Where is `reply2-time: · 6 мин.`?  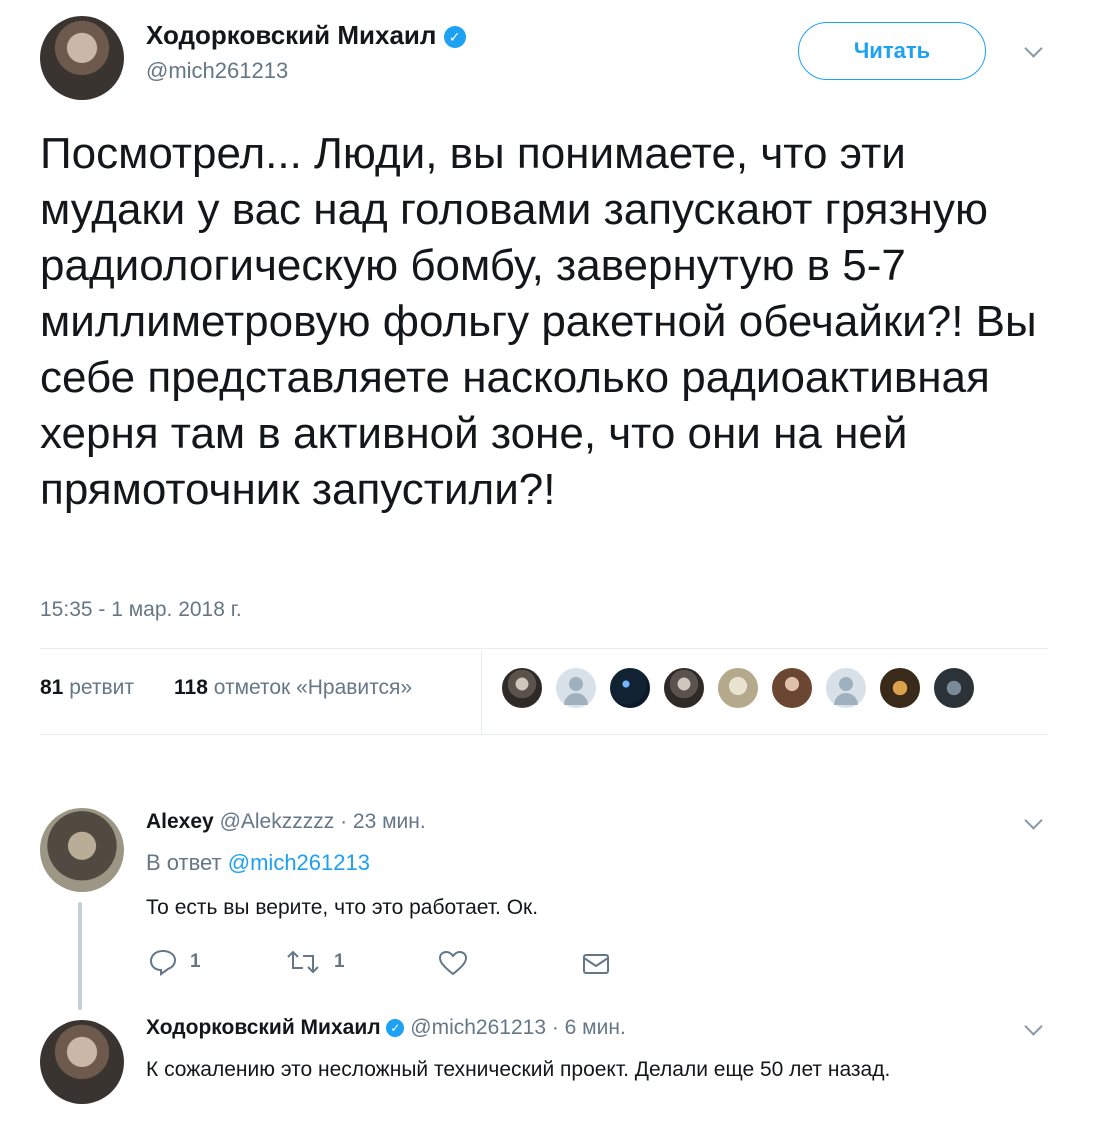
reply2-time: · 6 мин. is located at coordinates (589, 1027).